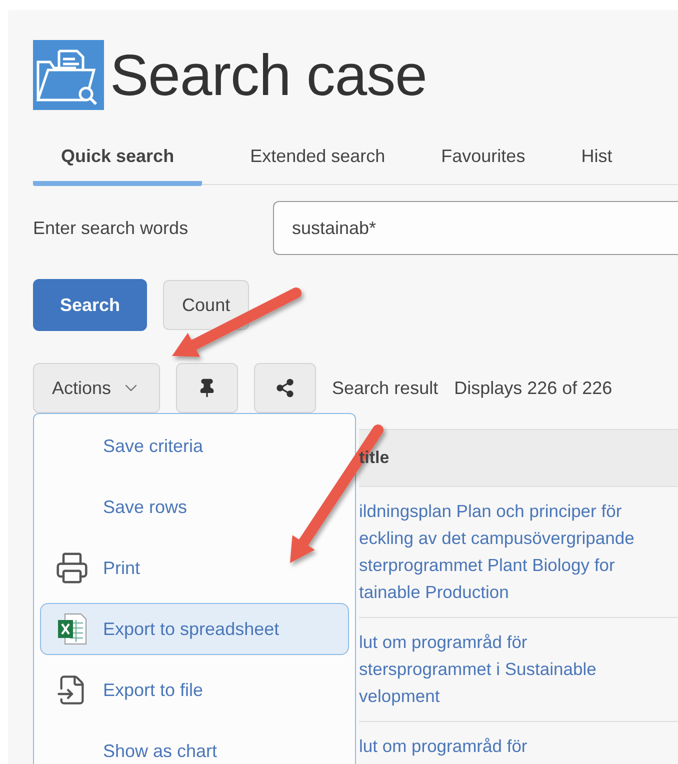 The height and width of the screenshot is (764, 678). I want to click on result-label: Search result, so click(385, 388).